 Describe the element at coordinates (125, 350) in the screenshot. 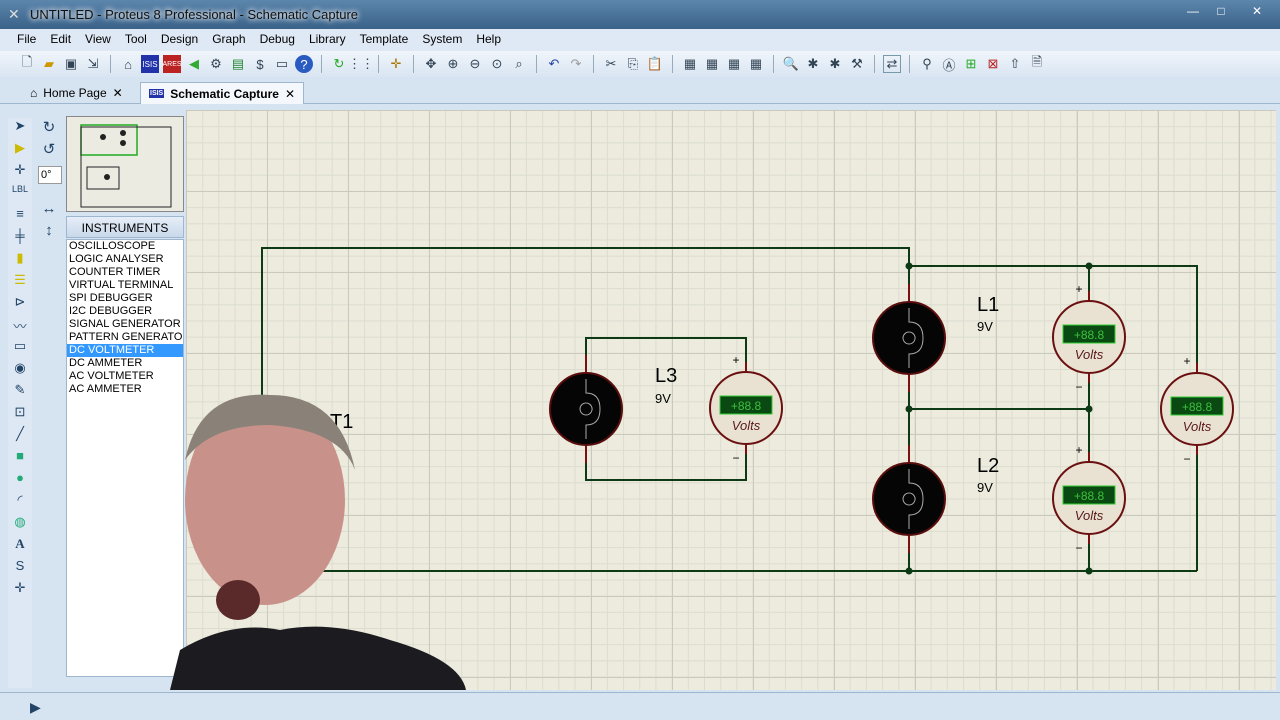

I see `list-item-selected: DC VOLTMETER` at that location.